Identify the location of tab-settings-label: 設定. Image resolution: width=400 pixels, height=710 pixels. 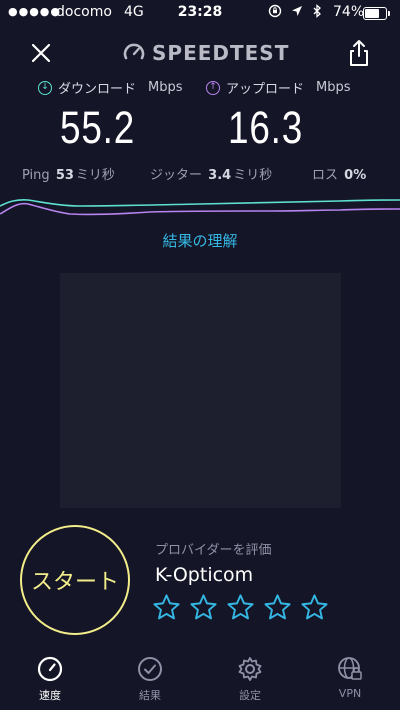
(250, 695).